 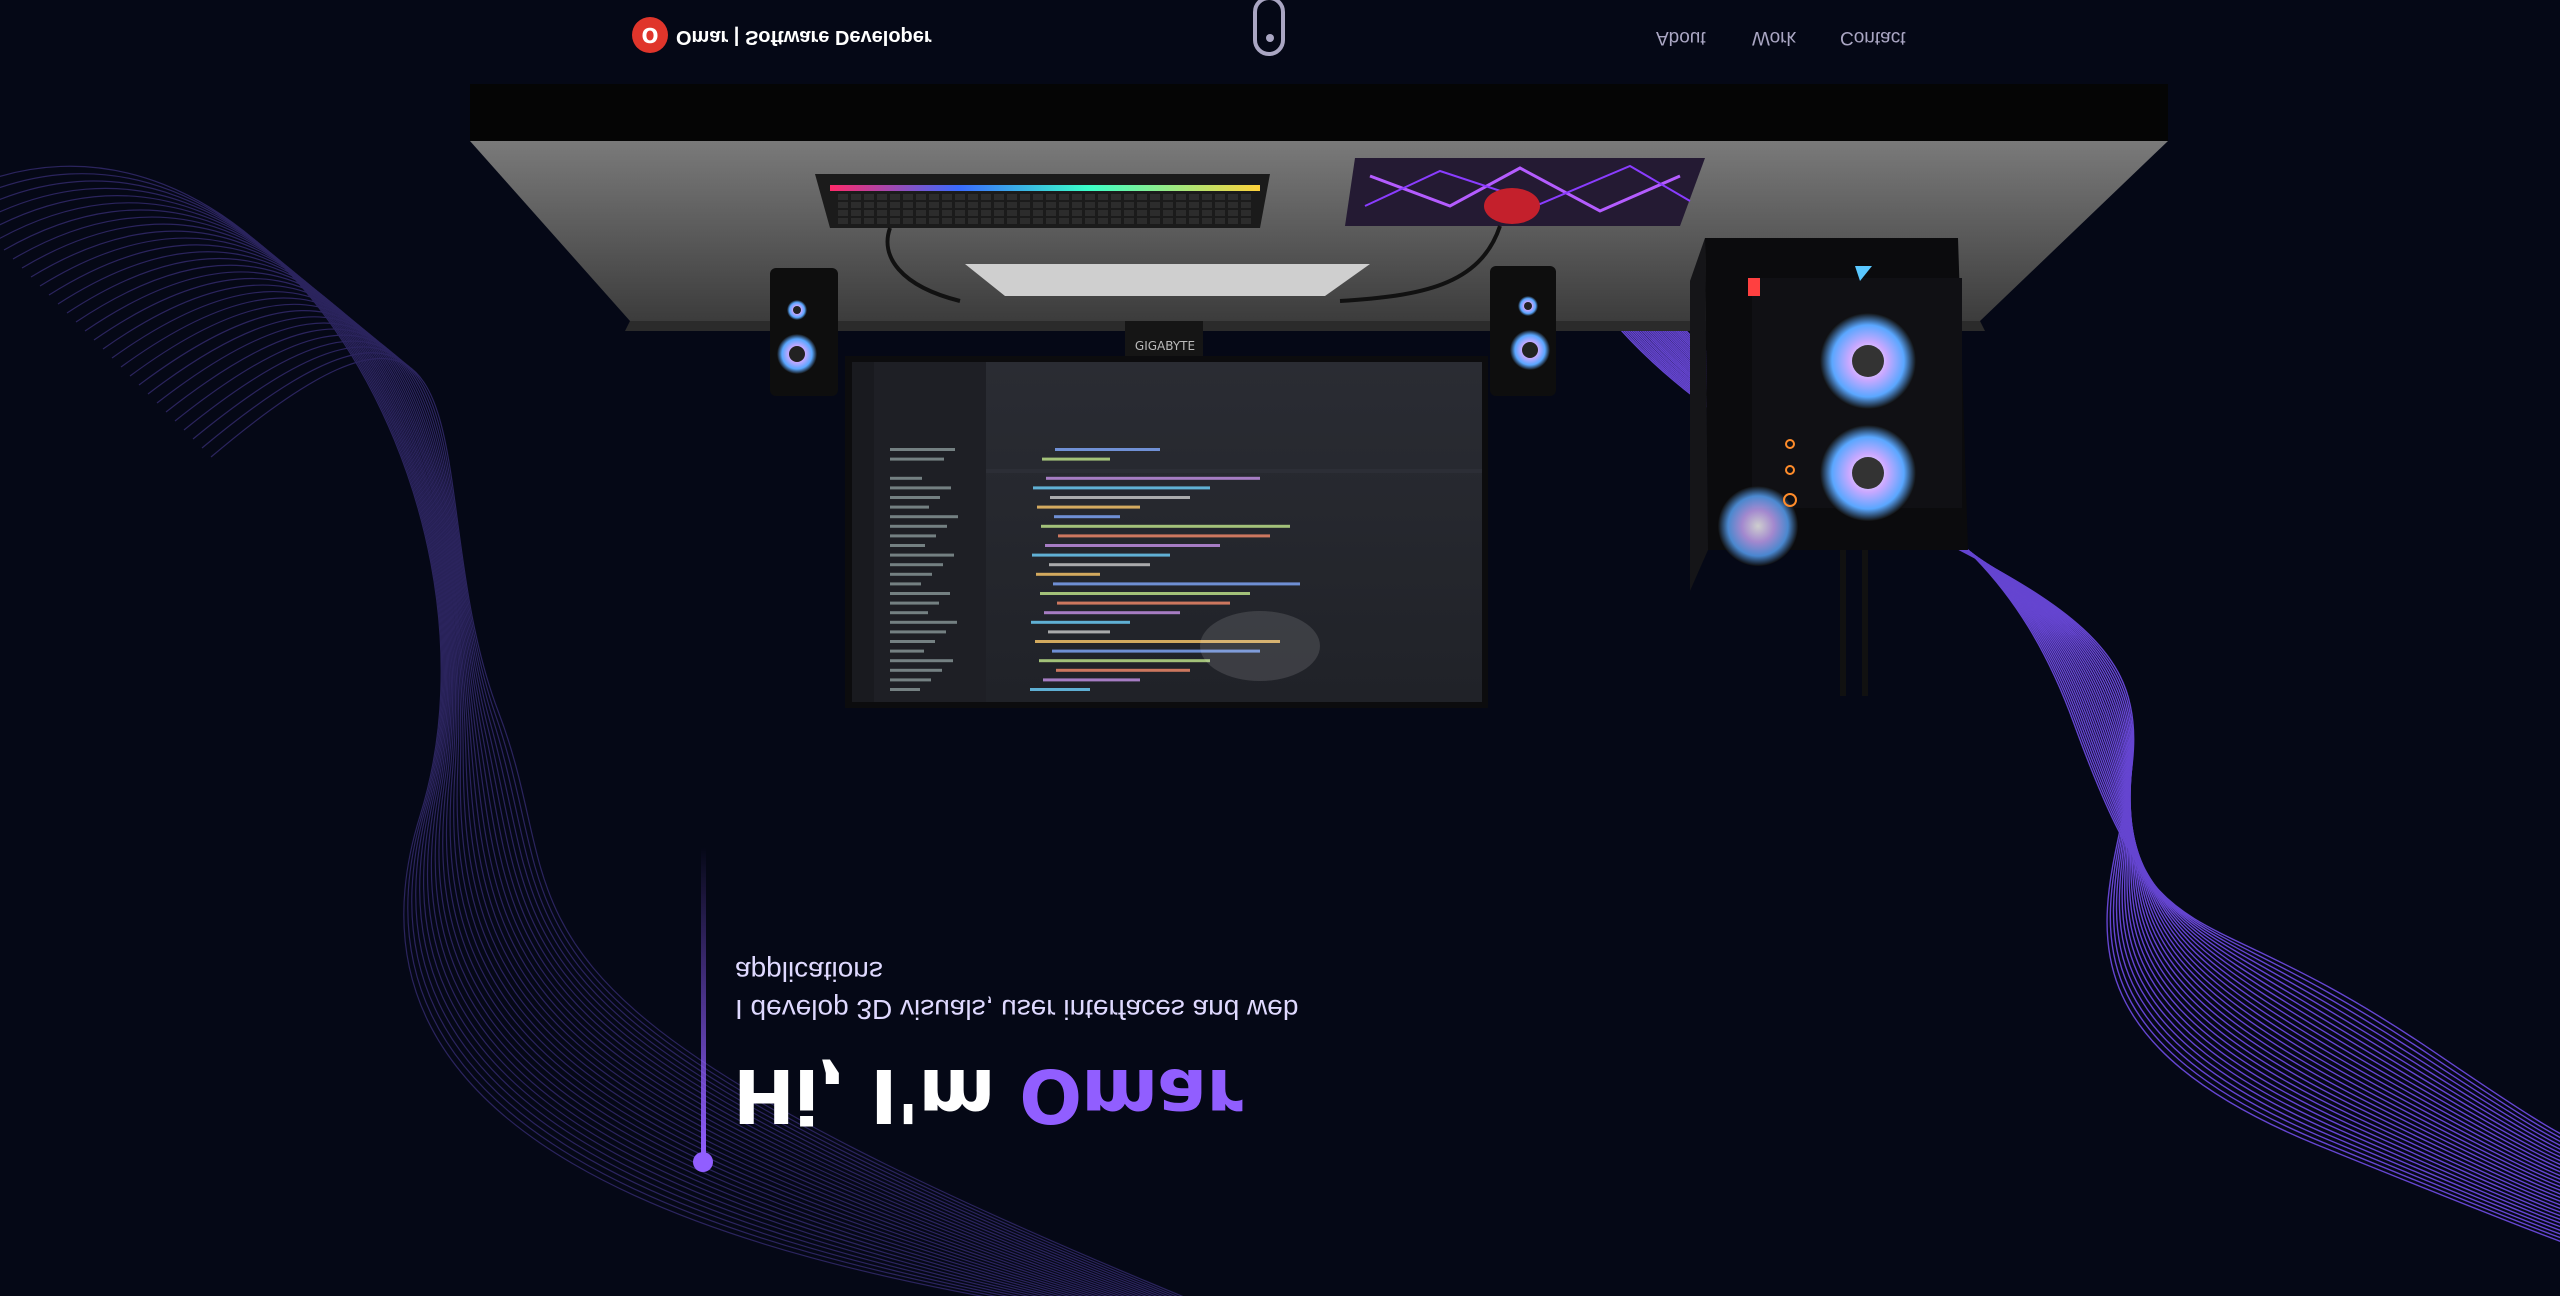 What do you see at coordinates (1774, 37) in the screenshot?
I see `nav-link-work: Work` at bounding box center [1774, 37].